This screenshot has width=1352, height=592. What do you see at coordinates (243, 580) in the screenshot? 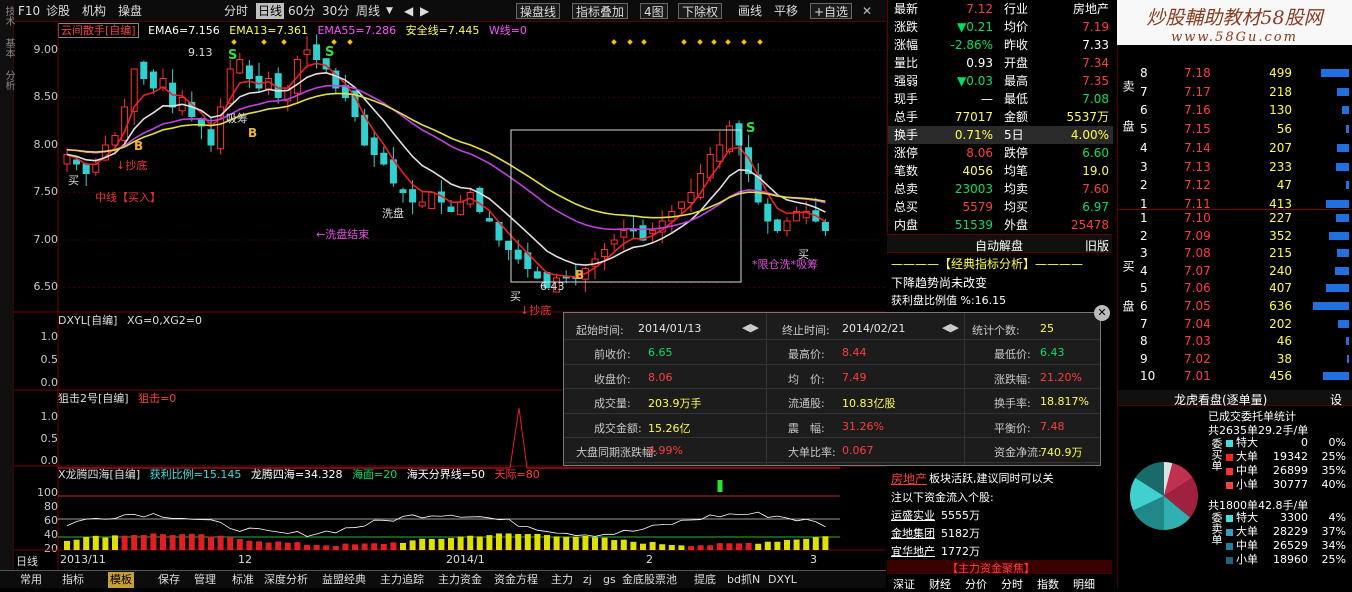
I see `bottombar-item-5: 标准` at bounding box center [243, 580].